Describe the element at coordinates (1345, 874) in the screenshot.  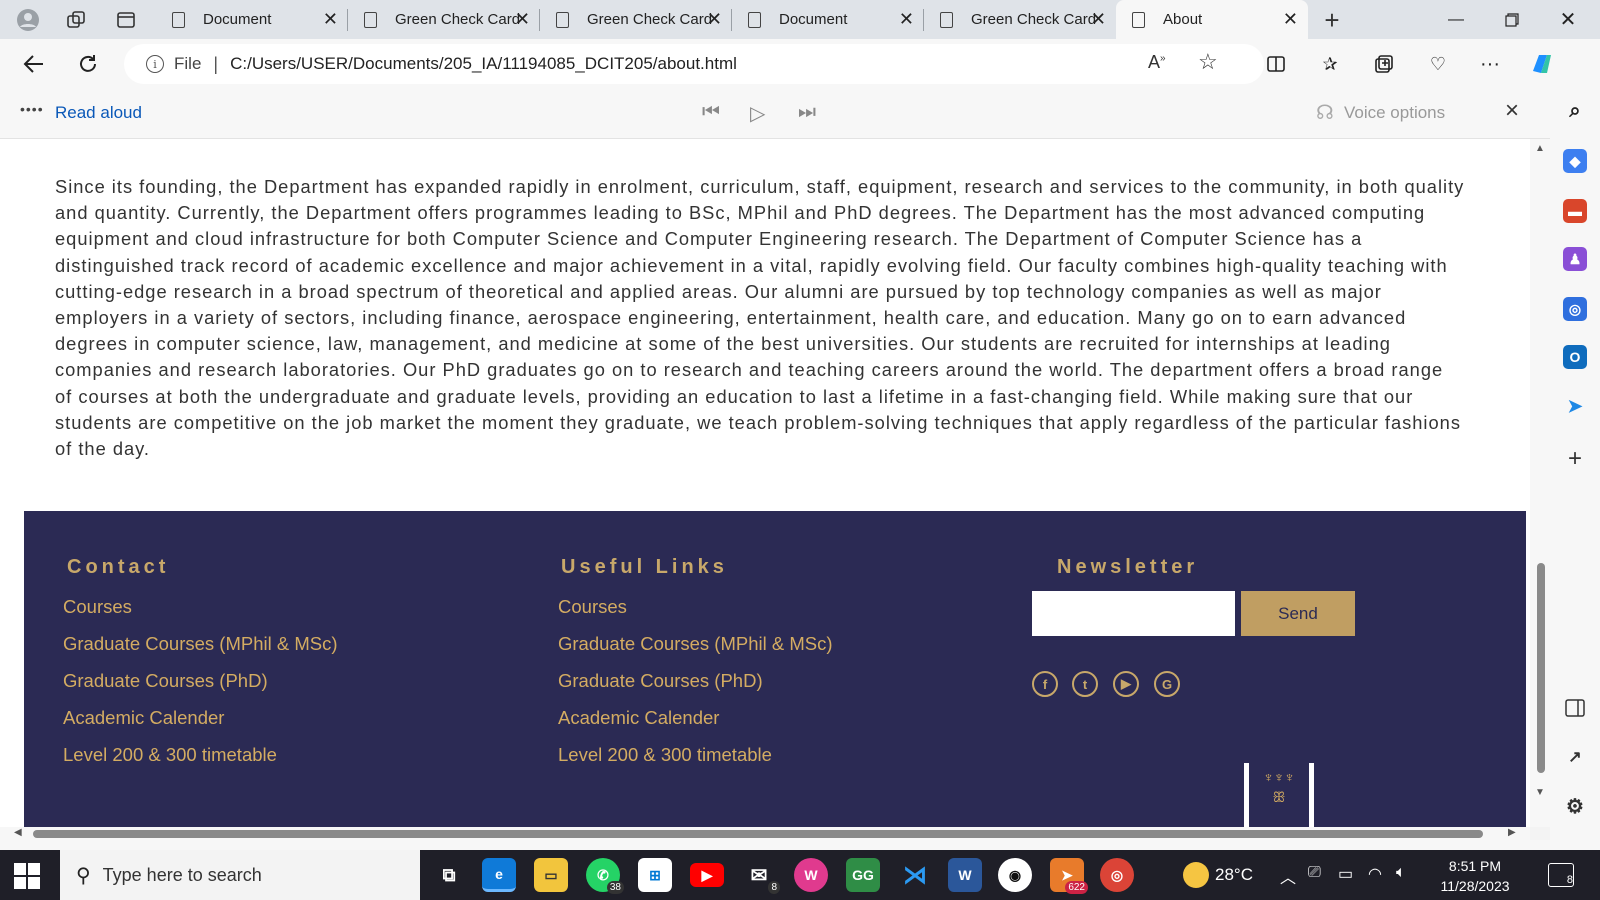
I see `battery-icon: ▭` at that location.